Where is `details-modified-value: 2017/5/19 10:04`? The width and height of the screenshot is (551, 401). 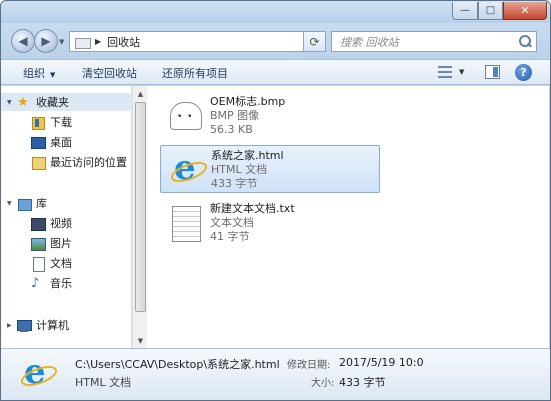
details-modified-value: 2017/5/19 10:04 is located at coordinates (381, 362).